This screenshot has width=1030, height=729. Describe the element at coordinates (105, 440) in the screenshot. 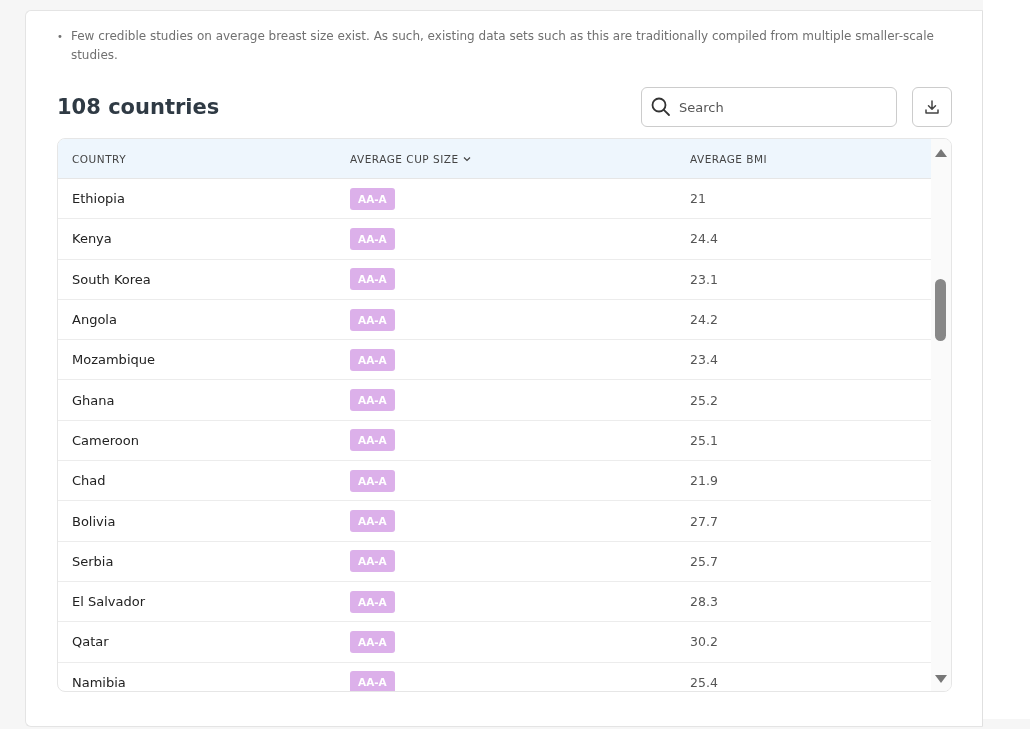

I see `table-cell: Cameroon` at that location.